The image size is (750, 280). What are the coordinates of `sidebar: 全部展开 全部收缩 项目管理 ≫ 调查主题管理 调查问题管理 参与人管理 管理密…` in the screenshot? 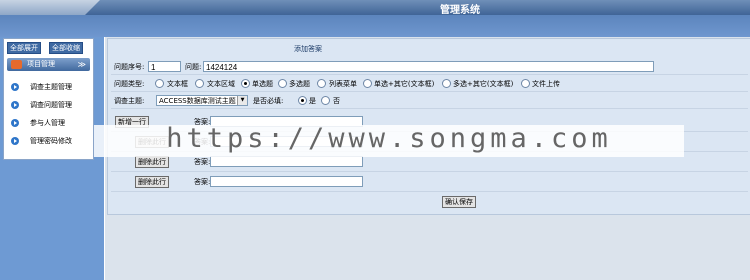 It's located at (48, 99).